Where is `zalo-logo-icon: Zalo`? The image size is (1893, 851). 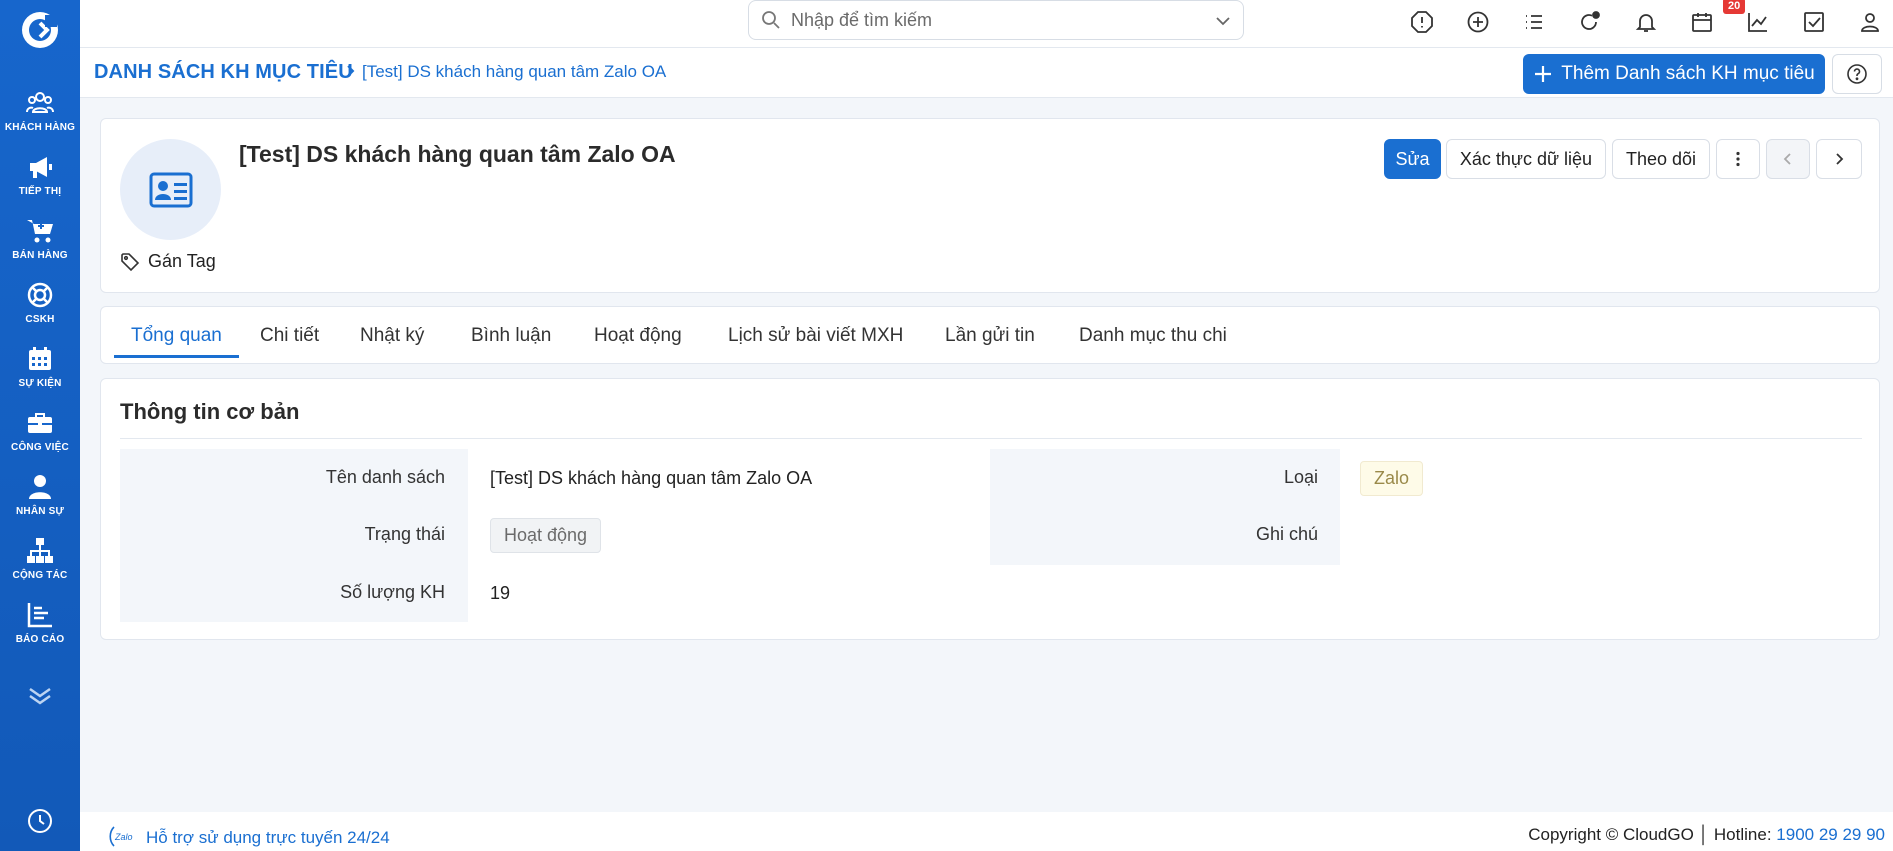 zalo-logo-icon: Zalo is located at coordinates (123, 836).